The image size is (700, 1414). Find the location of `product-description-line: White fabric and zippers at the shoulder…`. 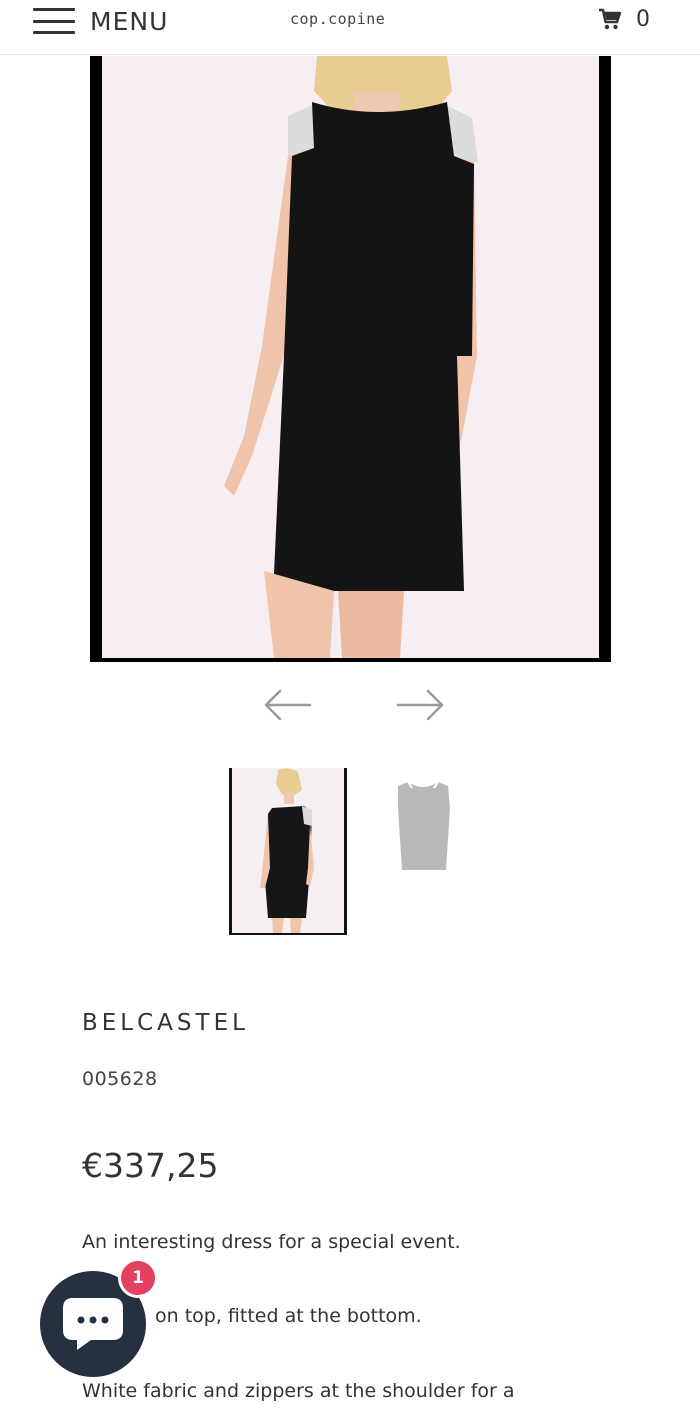

product-description-line: White fabric and zippers at the shoulder… is located at coordinates (298, 1391).